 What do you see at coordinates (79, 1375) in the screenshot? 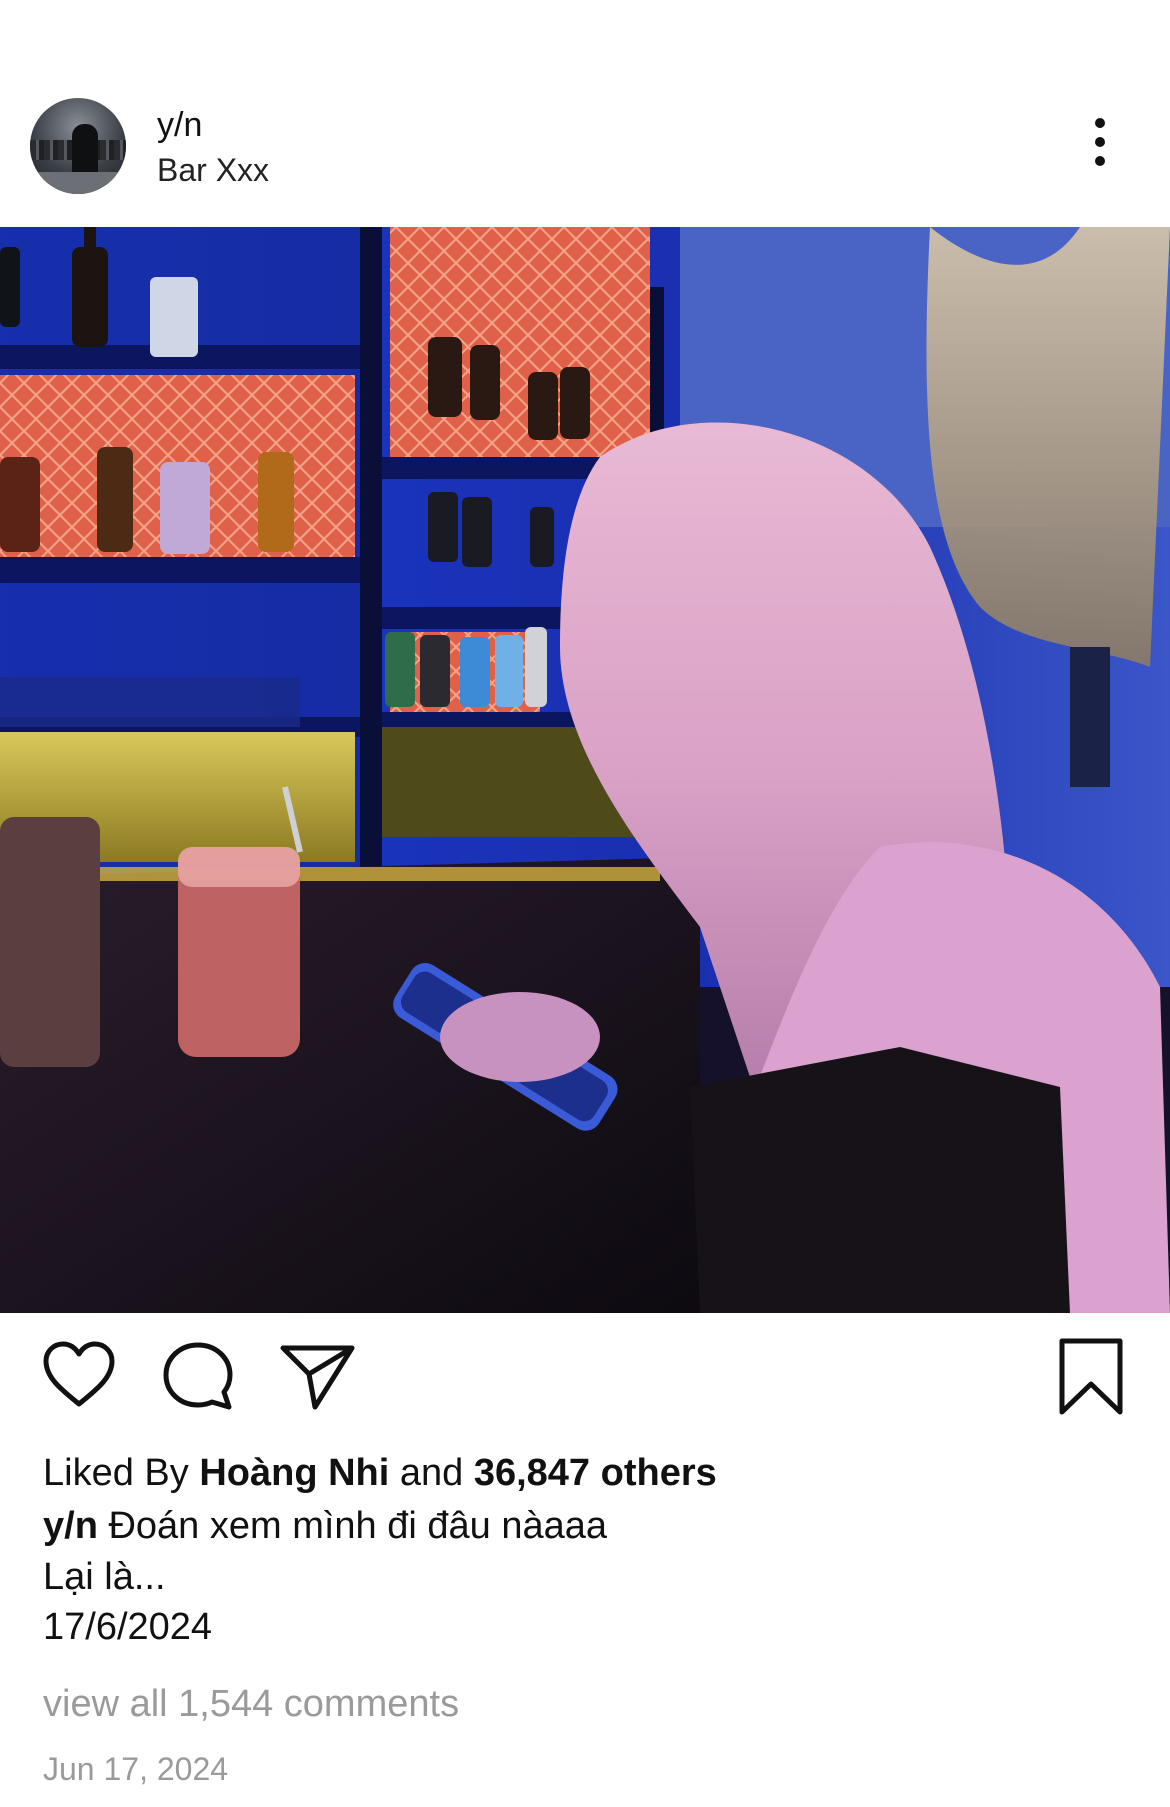
I see `heart-icon` at bounding box center [79, 1375].